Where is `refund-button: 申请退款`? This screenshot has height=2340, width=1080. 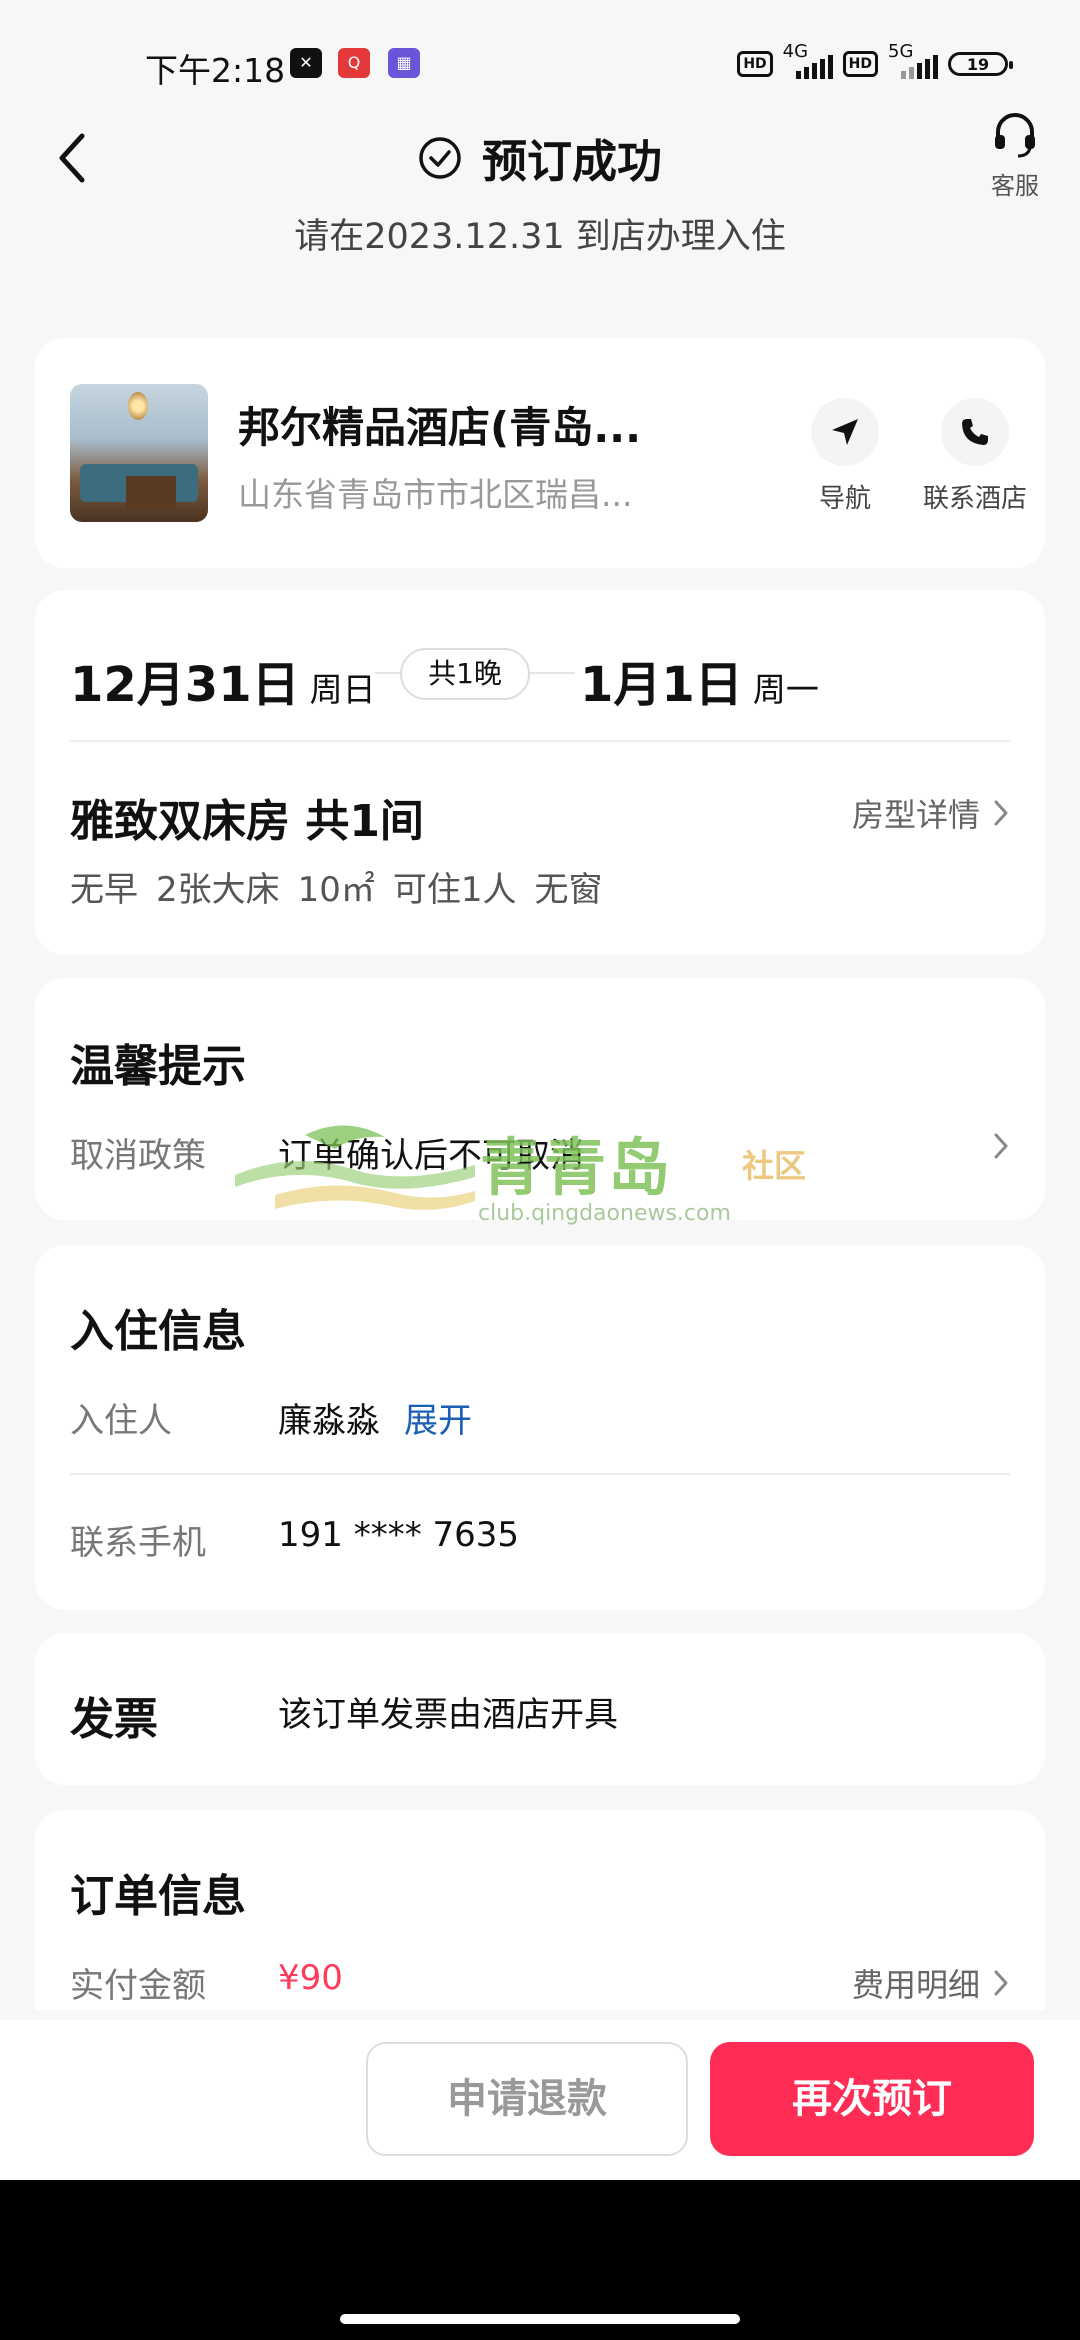
refund-button: 申请退款 is located at coordinates (527, 2099).